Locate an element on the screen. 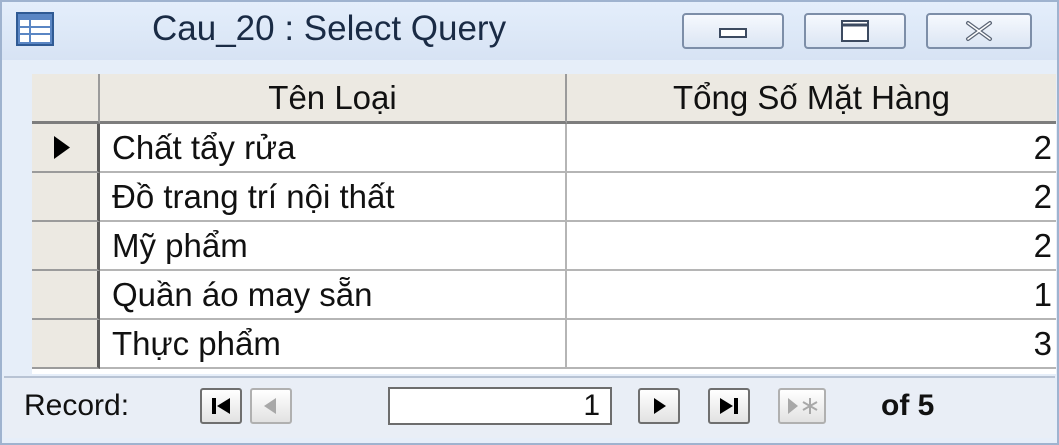 The height and width of the screenshot is (445, 1059). table-row: Quần áo may sẵn 1 is located at coordinates (544, 295).